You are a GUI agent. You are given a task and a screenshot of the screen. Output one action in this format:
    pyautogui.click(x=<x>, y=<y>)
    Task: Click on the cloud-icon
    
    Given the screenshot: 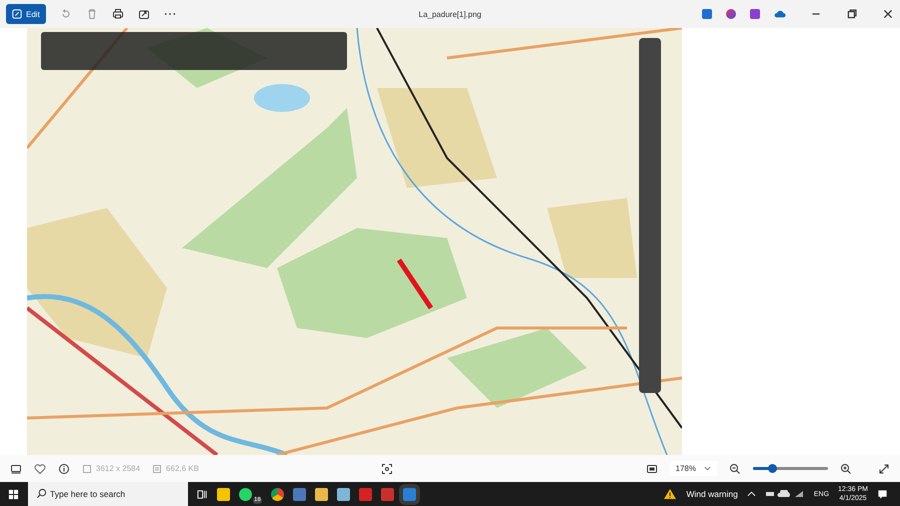 What is the action you would take?
    pyautogui.click(x=780, y=14)
    